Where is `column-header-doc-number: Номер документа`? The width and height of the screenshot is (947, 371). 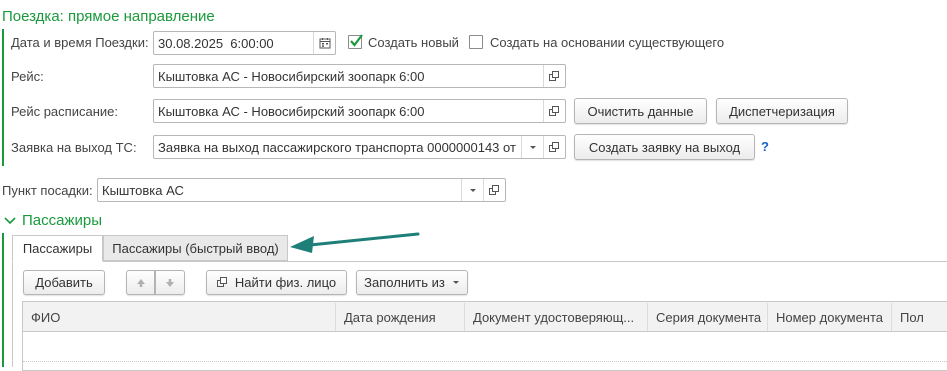
column-header-doc-number: Номер документа is located at coordinates (830, 317).